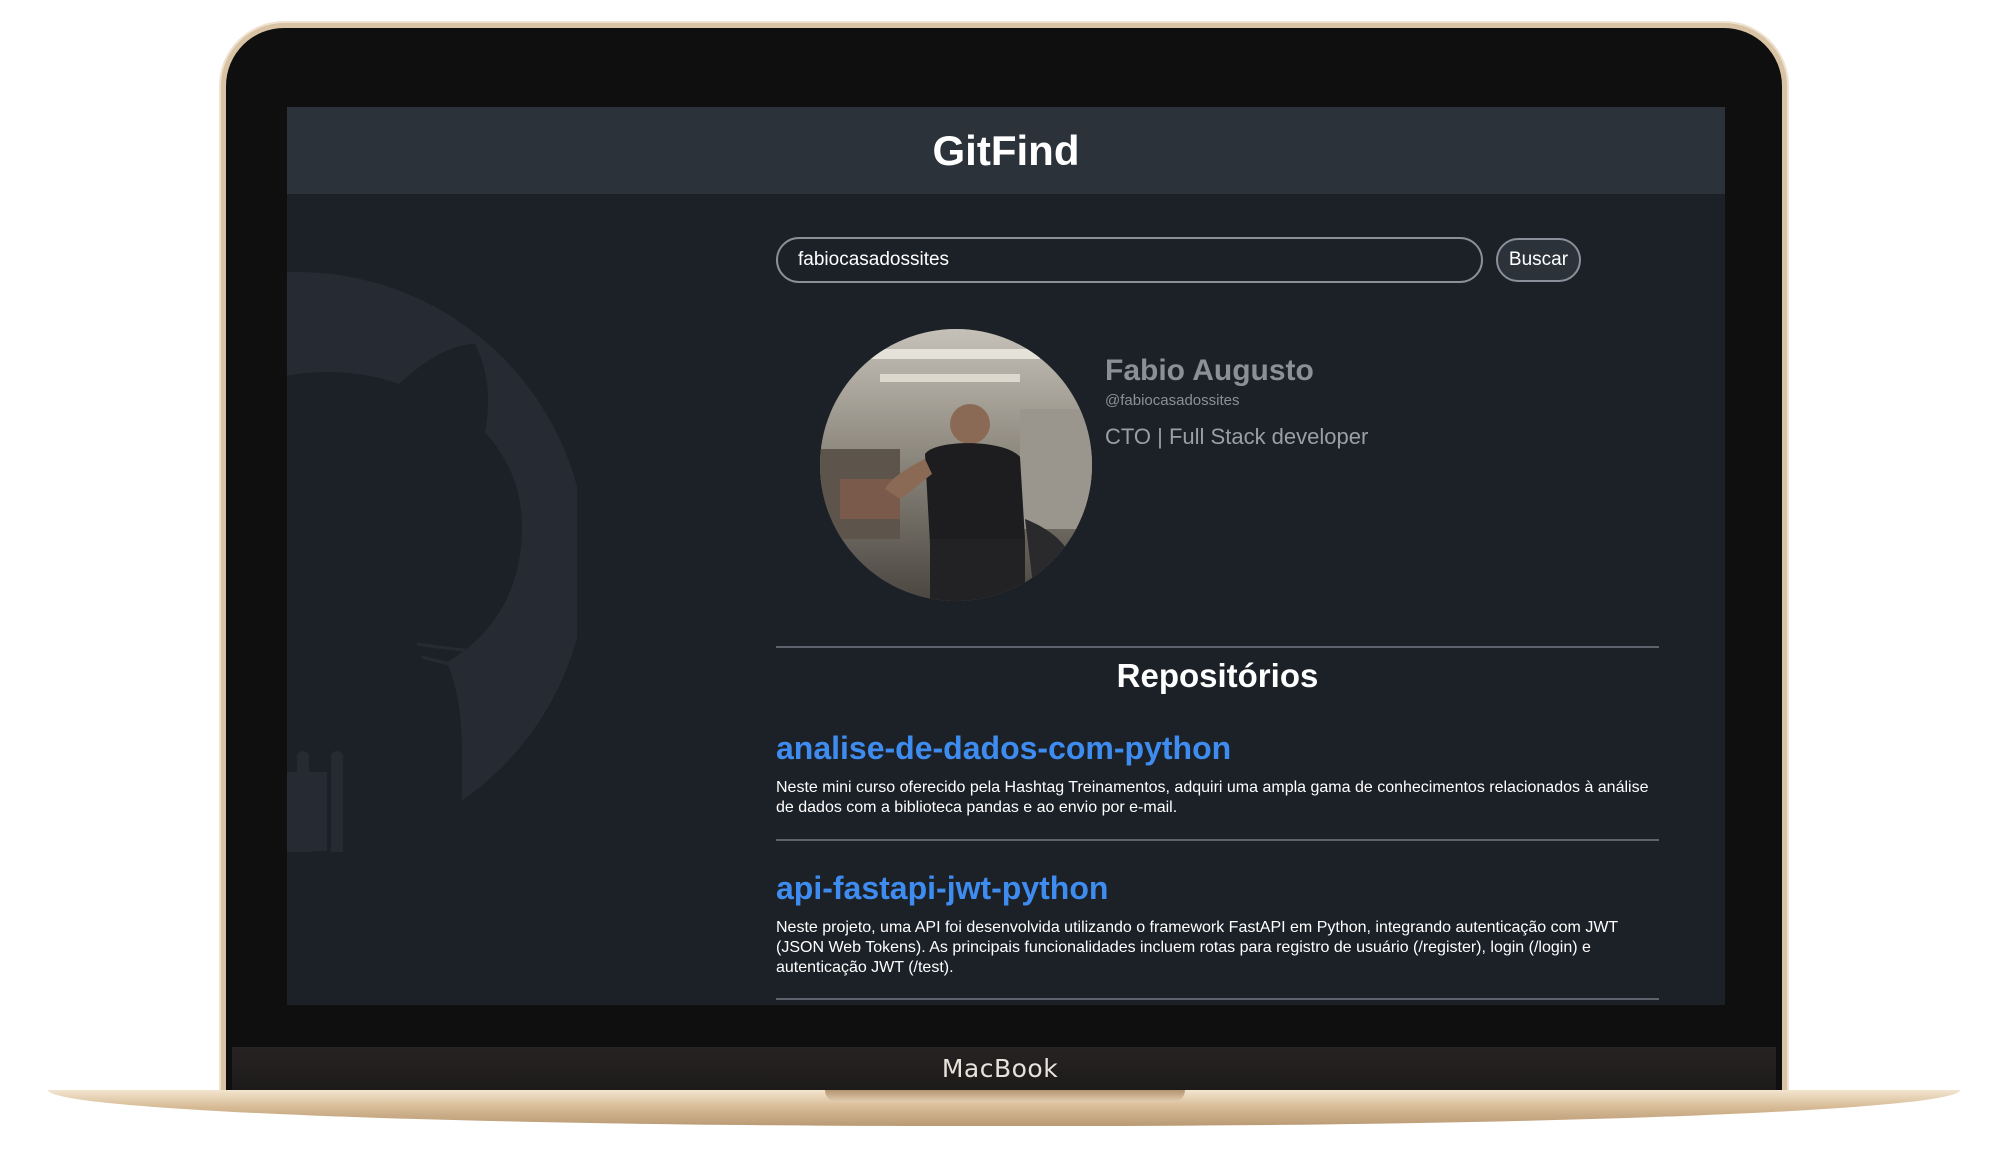  I want to click on device-label: MacBook, so click(1000, 1068).